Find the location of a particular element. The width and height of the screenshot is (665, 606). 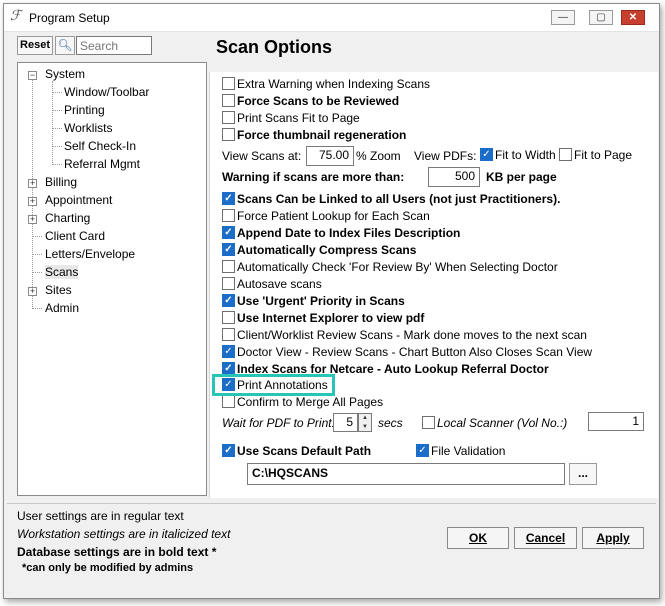

extra-warning-option: Extra Warning when Indexing Scans is located at coordinates (326, 85).